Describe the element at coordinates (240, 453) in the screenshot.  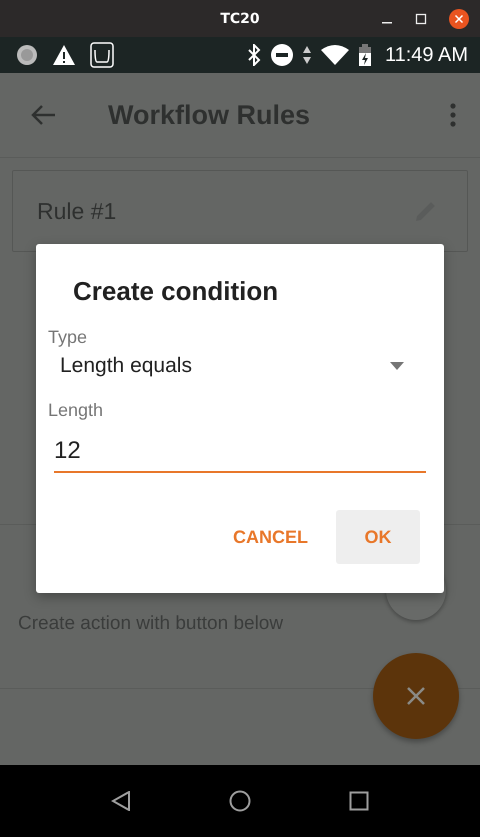
I see `length-input: 12` at that location.